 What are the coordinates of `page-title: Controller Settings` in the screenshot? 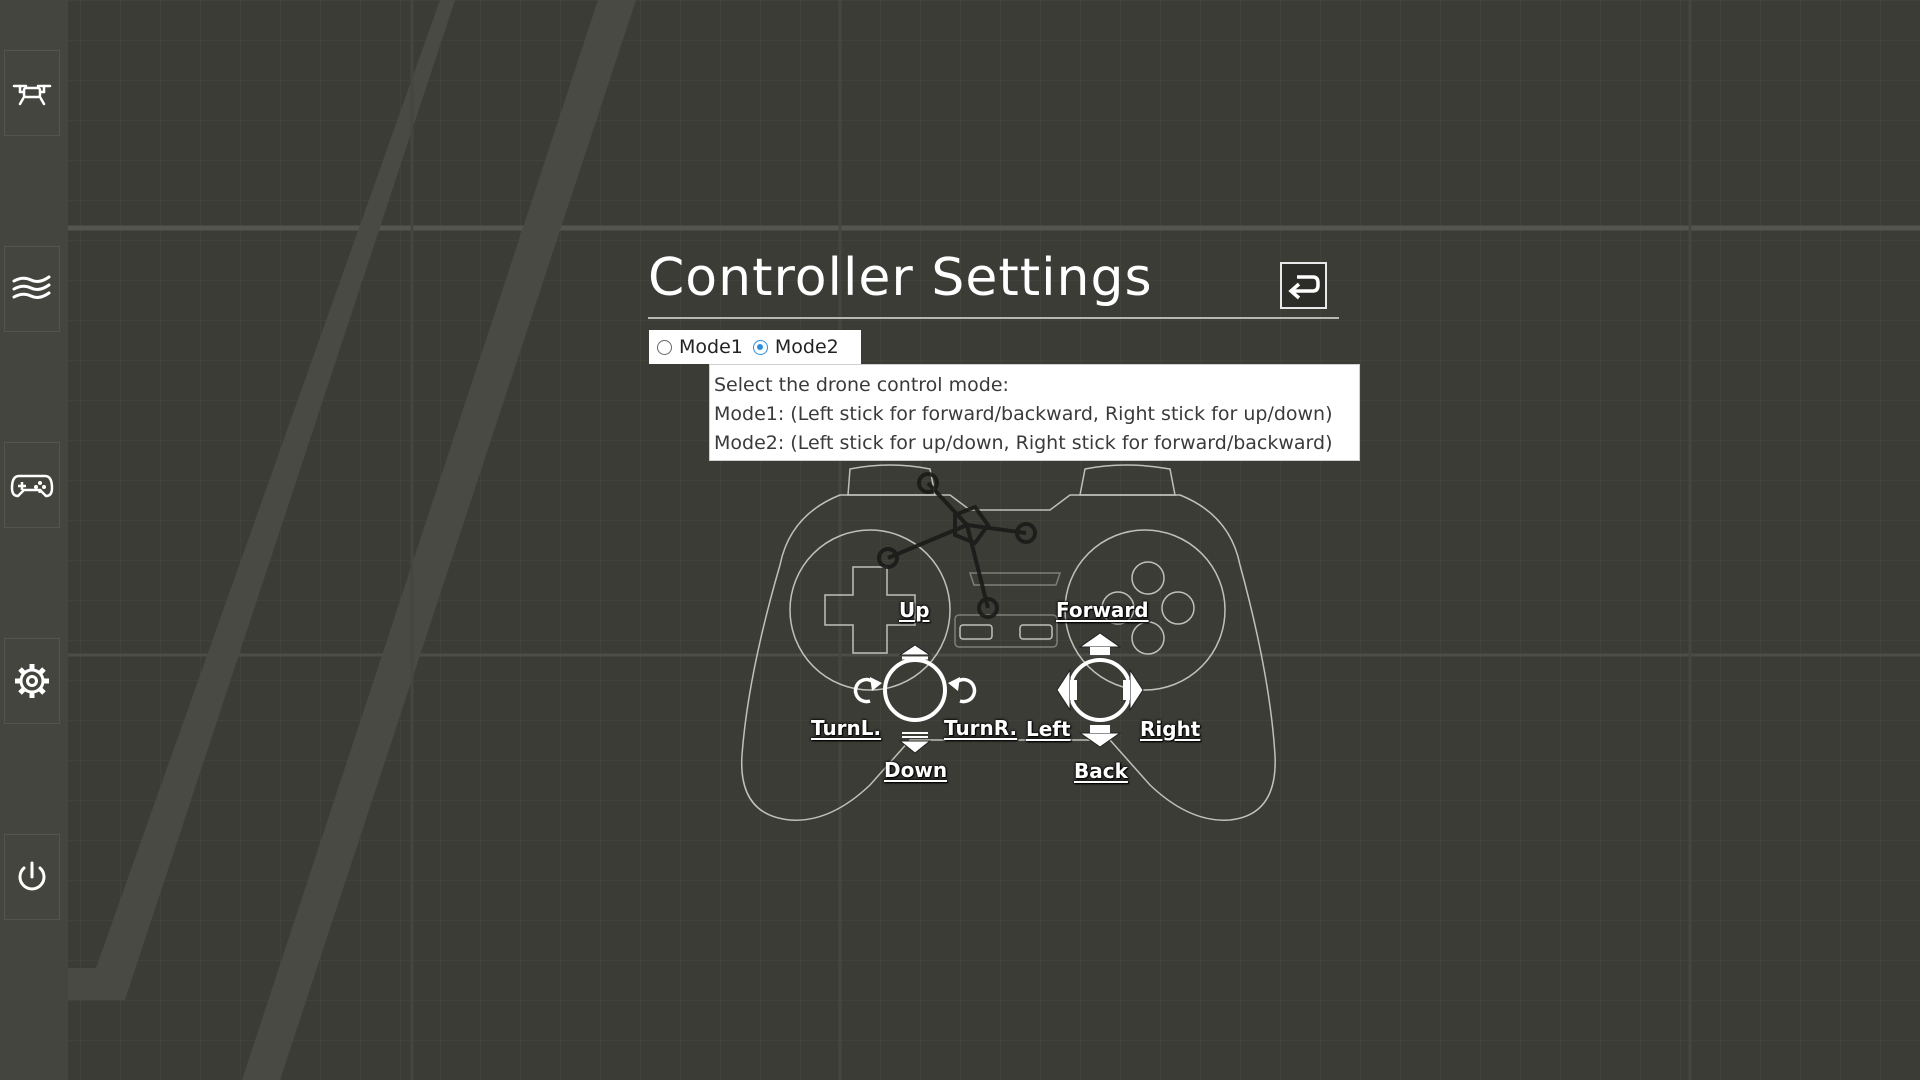 It's located at (900, 278).